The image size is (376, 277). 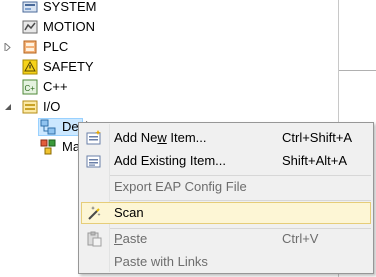 What do you see at coordinates (30, 7) in the screenshot?
I see `system-icon` at bounding box center [30, 7].